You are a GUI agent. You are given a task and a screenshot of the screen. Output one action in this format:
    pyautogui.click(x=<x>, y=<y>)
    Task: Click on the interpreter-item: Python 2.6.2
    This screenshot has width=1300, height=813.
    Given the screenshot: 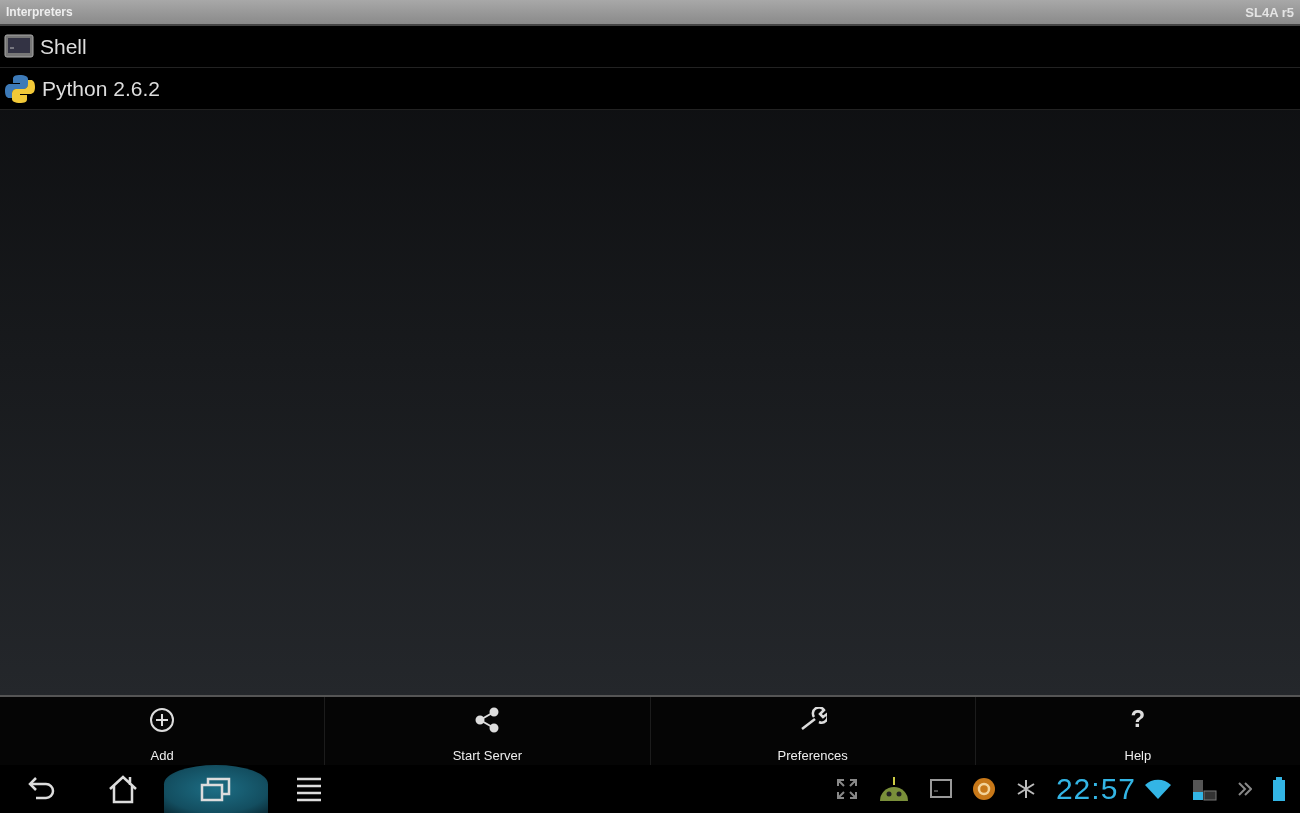 What is the action you would take?
    pyautogui.click(x=650, y=89)
    